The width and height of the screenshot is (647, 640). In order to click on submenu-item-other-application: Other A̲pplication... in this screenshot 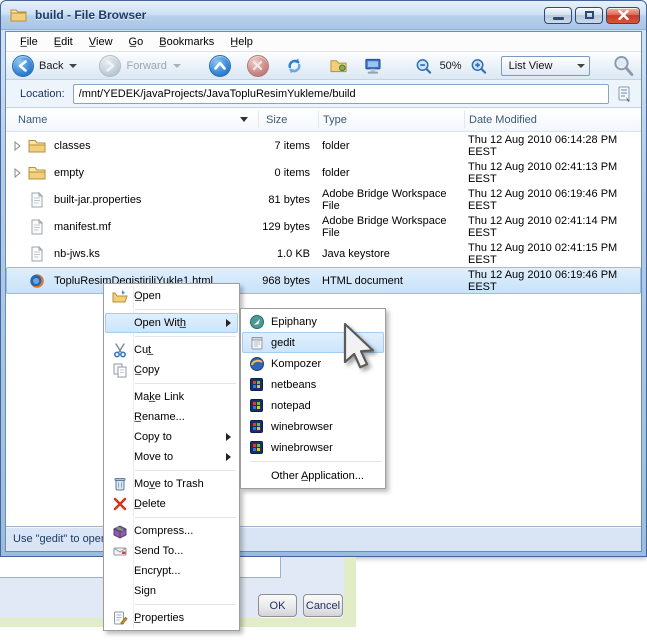, I will do `click(313, 475)`.